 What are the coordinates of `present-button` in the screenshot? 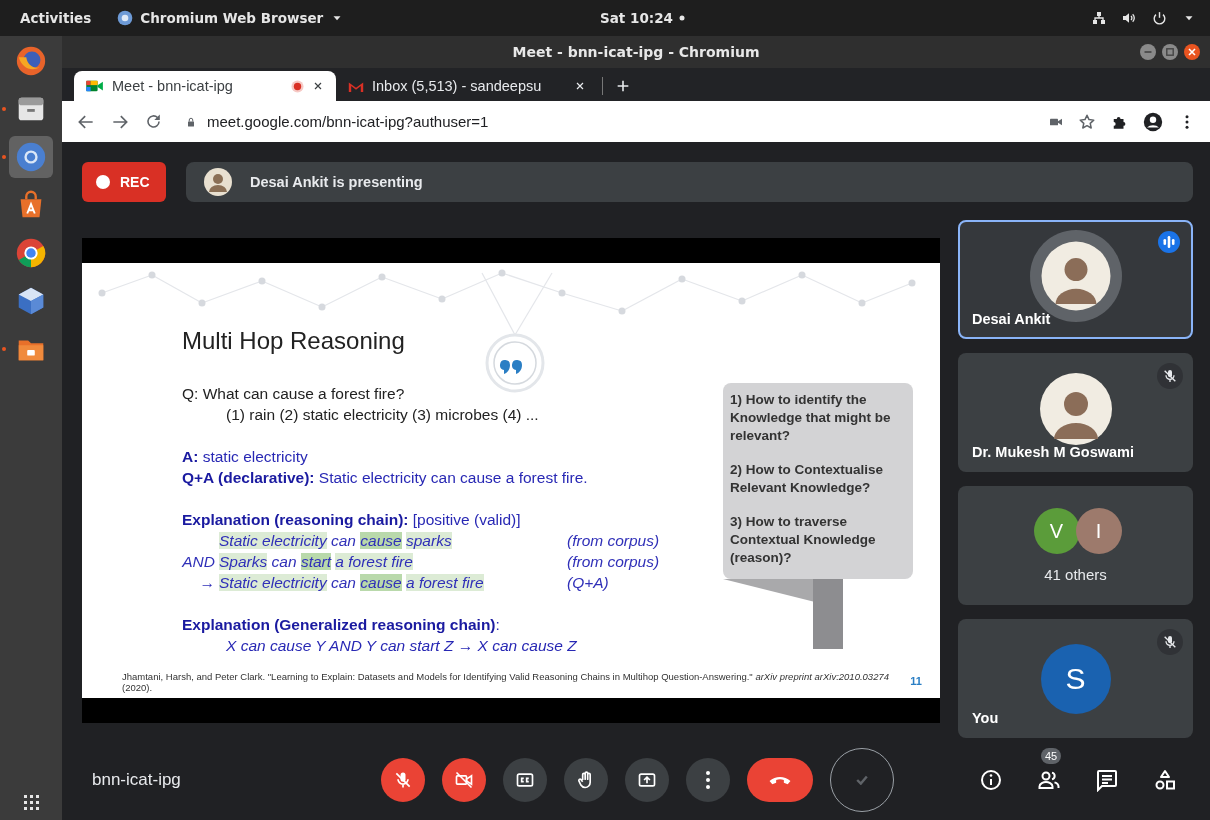 It's located at (647, 780).